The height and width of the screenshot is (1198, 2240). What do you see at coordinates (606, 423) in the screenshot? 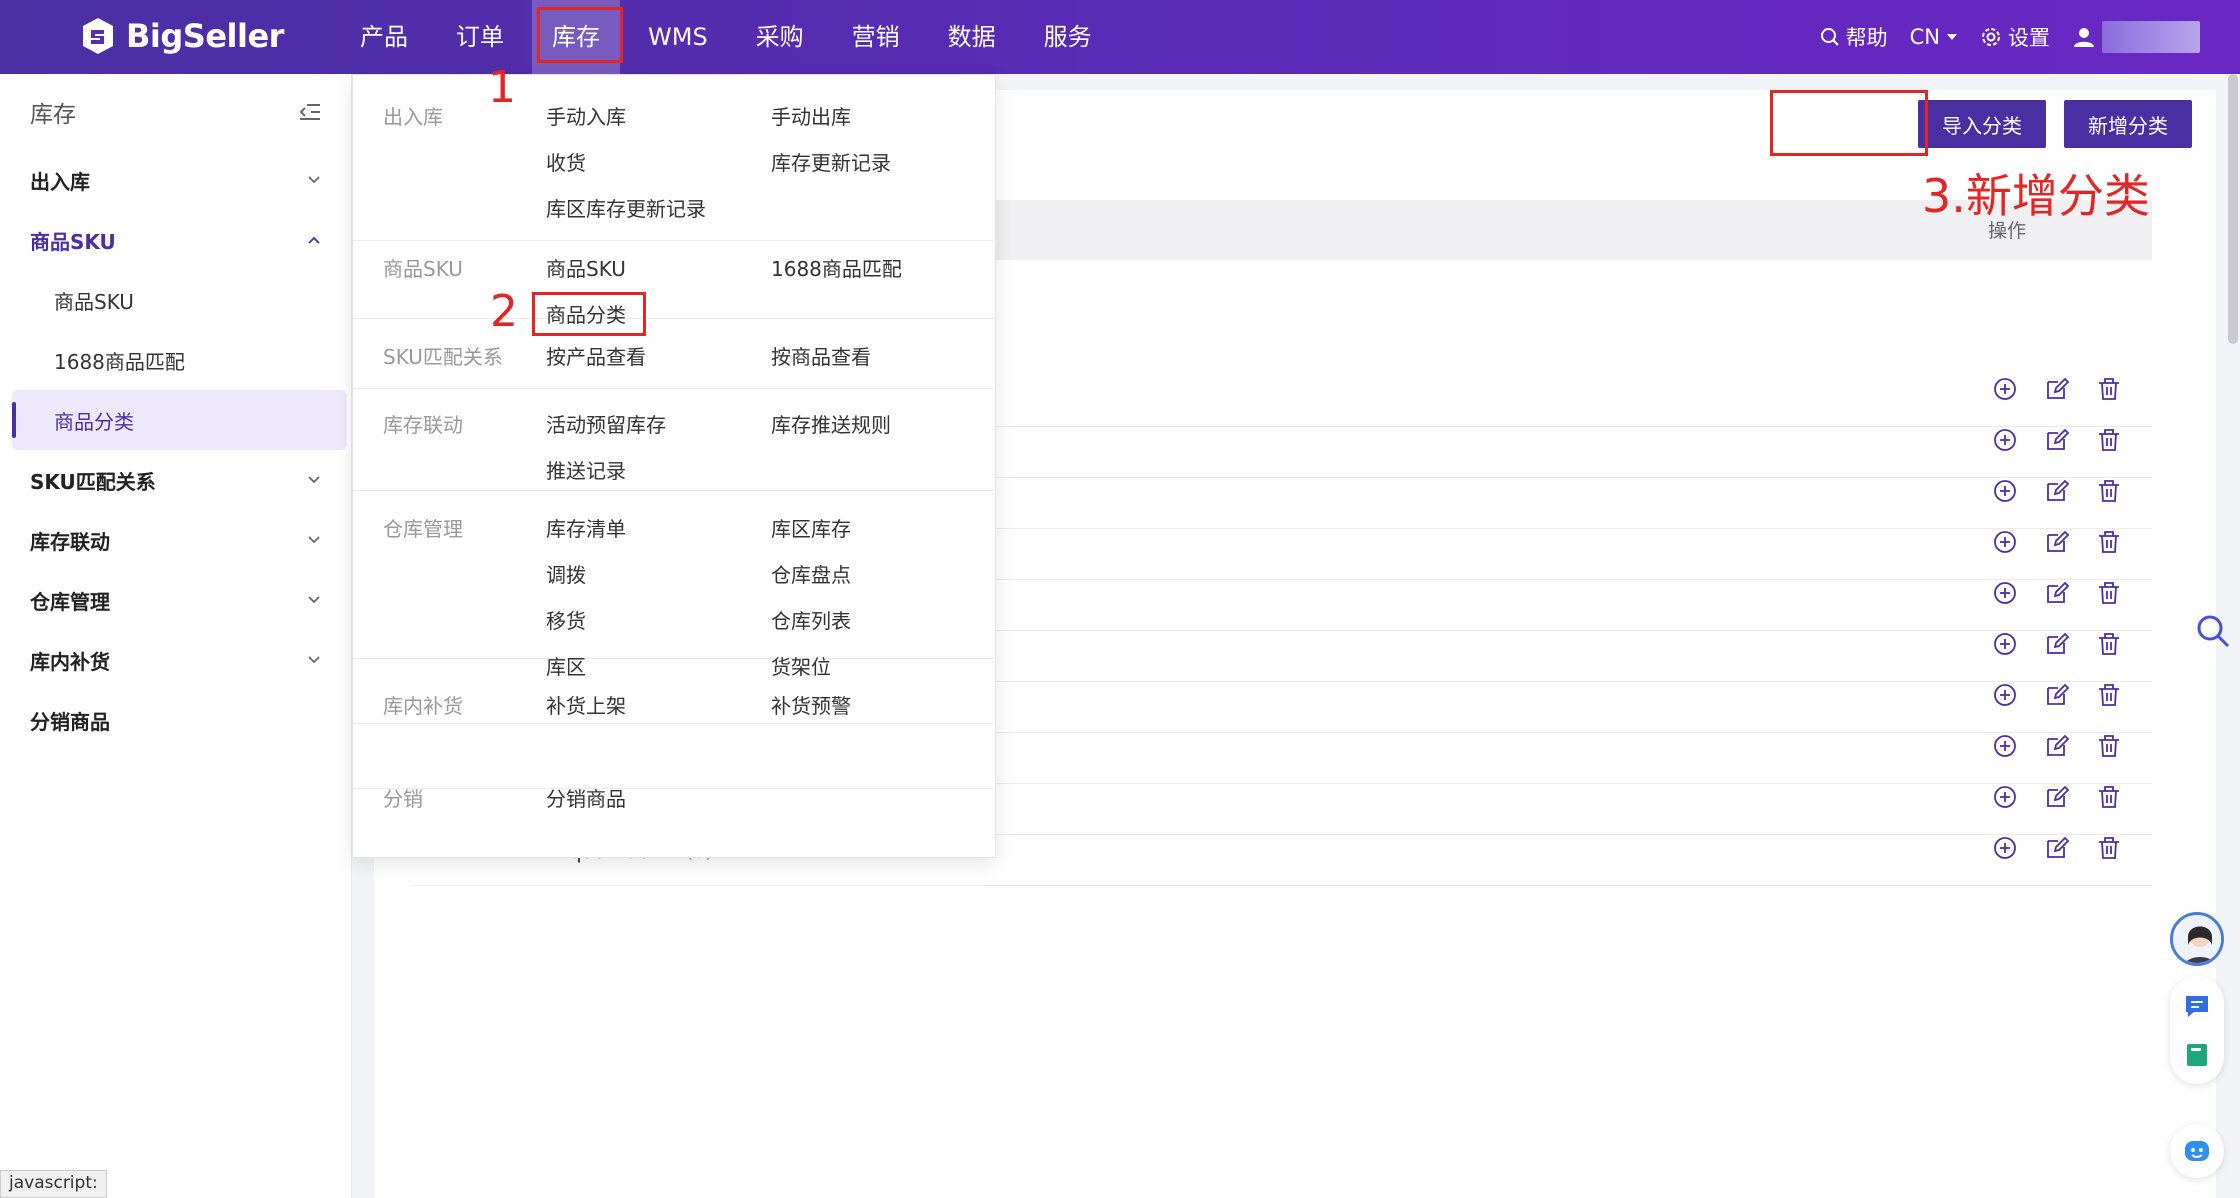
I see `dd-link-reserved-stock: 活动预留库存` at bounding box center [606, 423].